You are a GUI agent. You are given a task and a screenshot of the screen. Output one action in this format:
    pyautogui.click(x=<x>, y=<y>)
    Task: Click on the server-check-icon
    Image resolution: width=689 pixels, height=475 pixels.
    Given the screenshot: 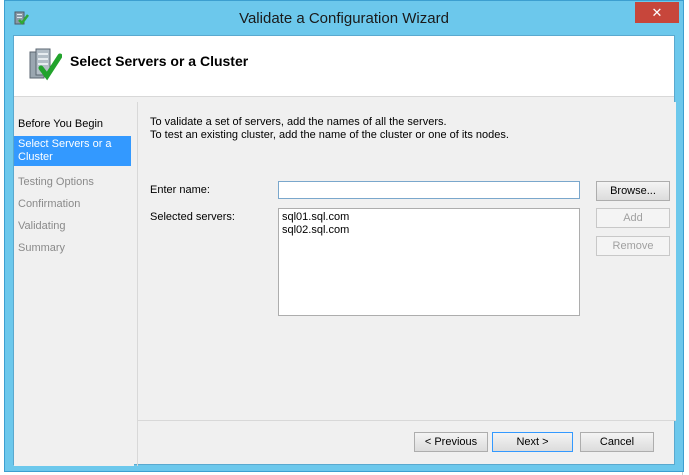 What is the action you would take?
    pyautogui.click(x=45, y=64)
    